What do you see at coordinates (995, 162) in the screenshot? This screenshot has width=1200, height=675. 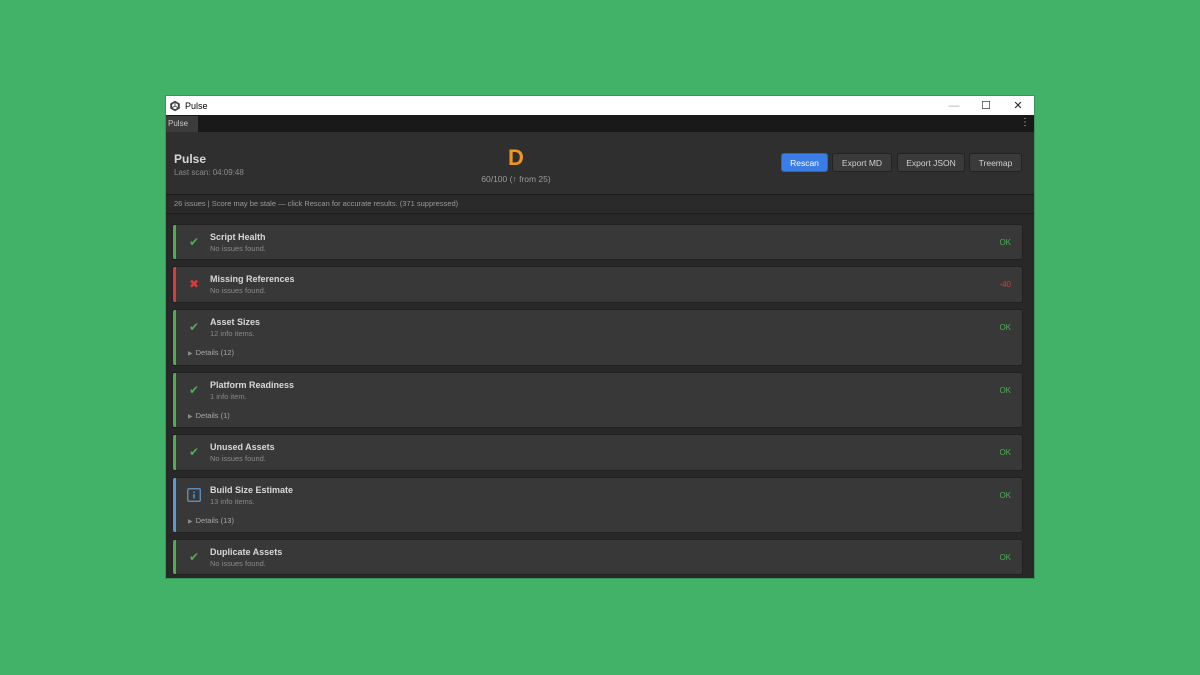 I see `treemap-button: Treemap` at bounding box center [995, 162].